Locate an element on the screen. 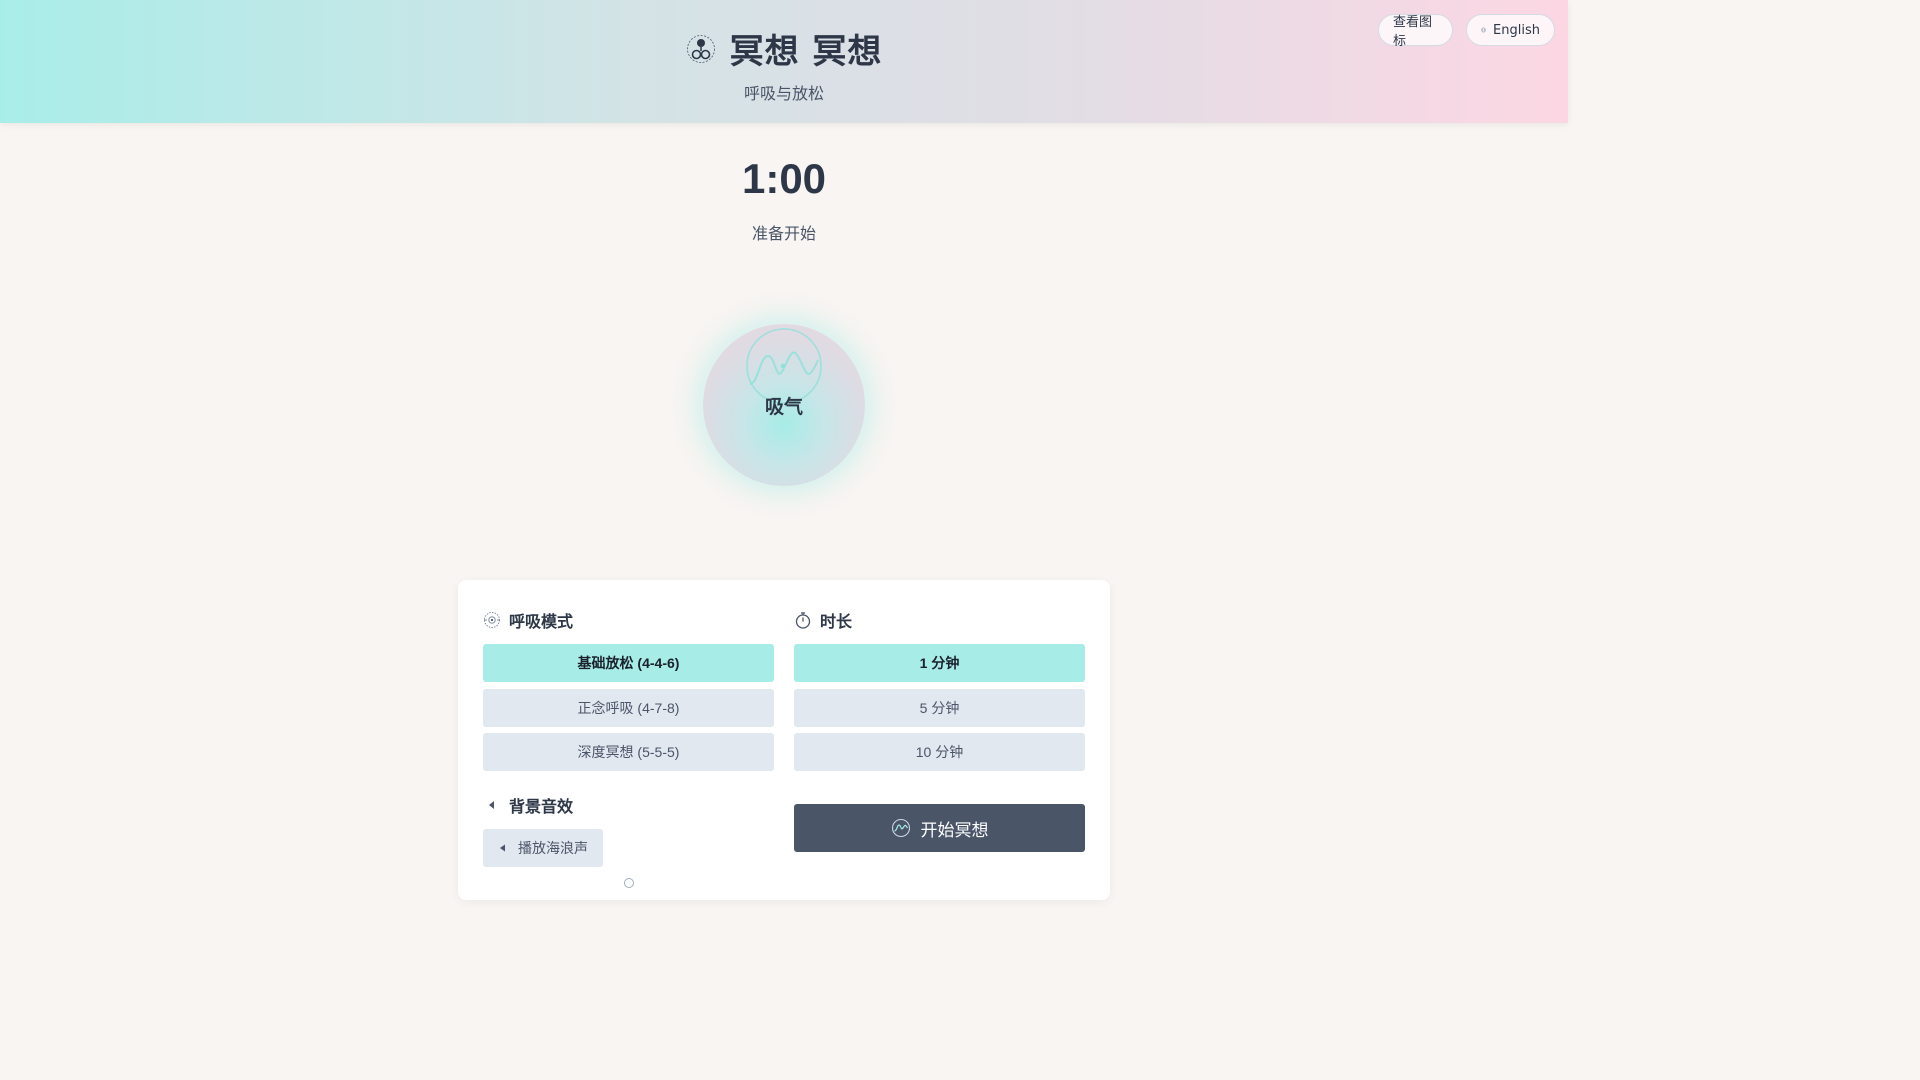  duration-option-5min: 5 分钟 is located at coordinates (939, 708).